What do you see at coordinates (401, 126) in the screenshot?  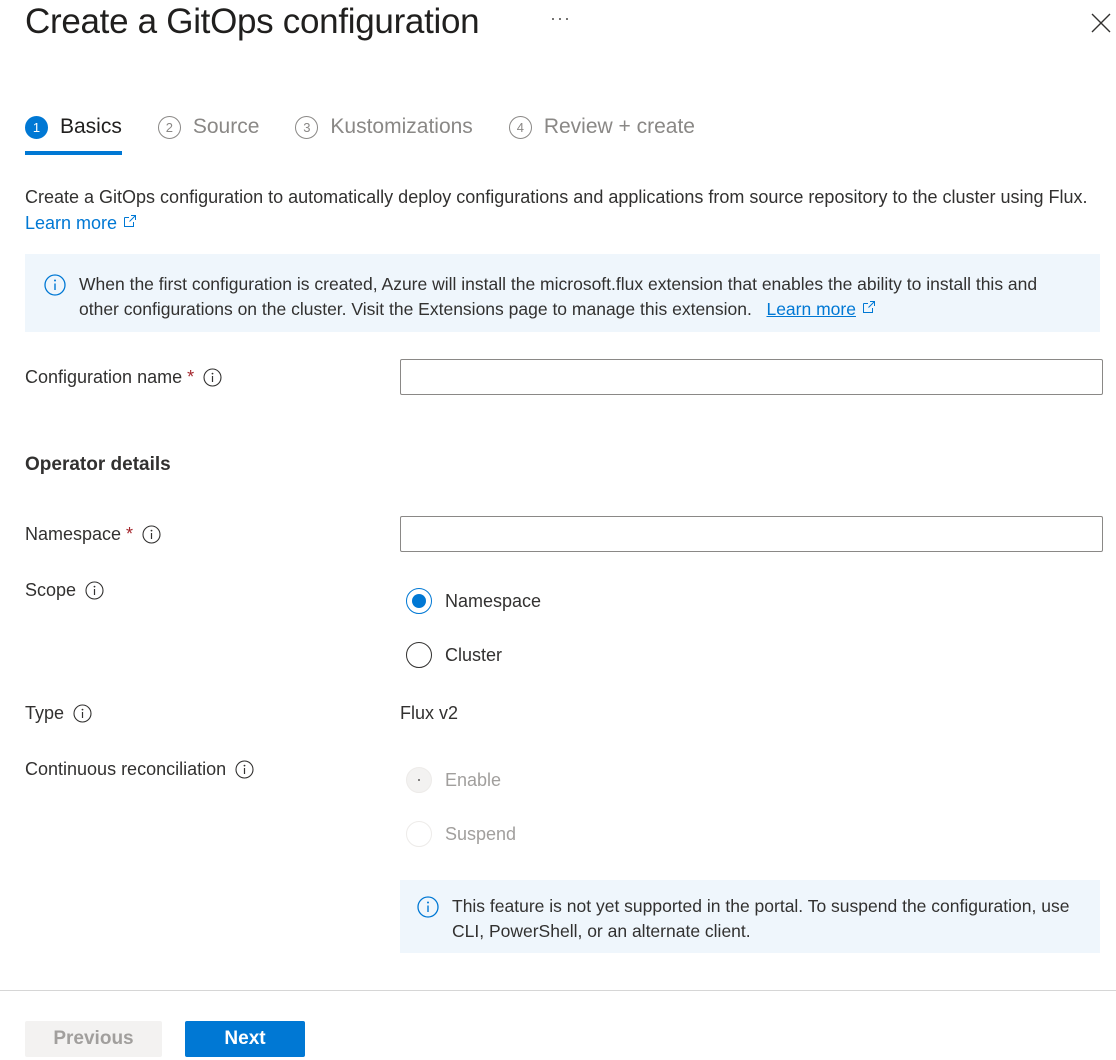 I see `tab-label: Kustomizations` at bounding box center [401, 126].